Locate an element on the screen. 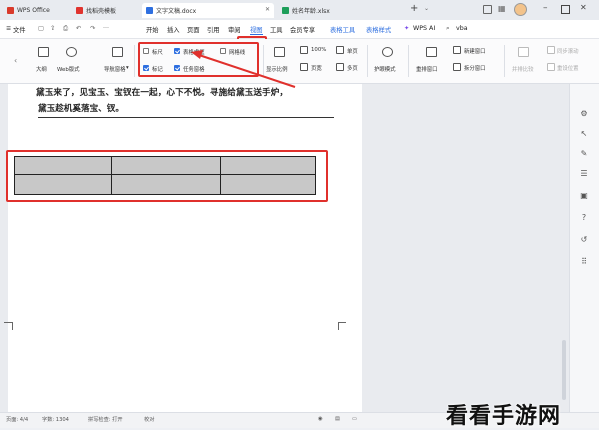 Image resolution: width=599 pixels, height=430 pixels. eye-icon: ◉ is located at coordinates (320, 419).